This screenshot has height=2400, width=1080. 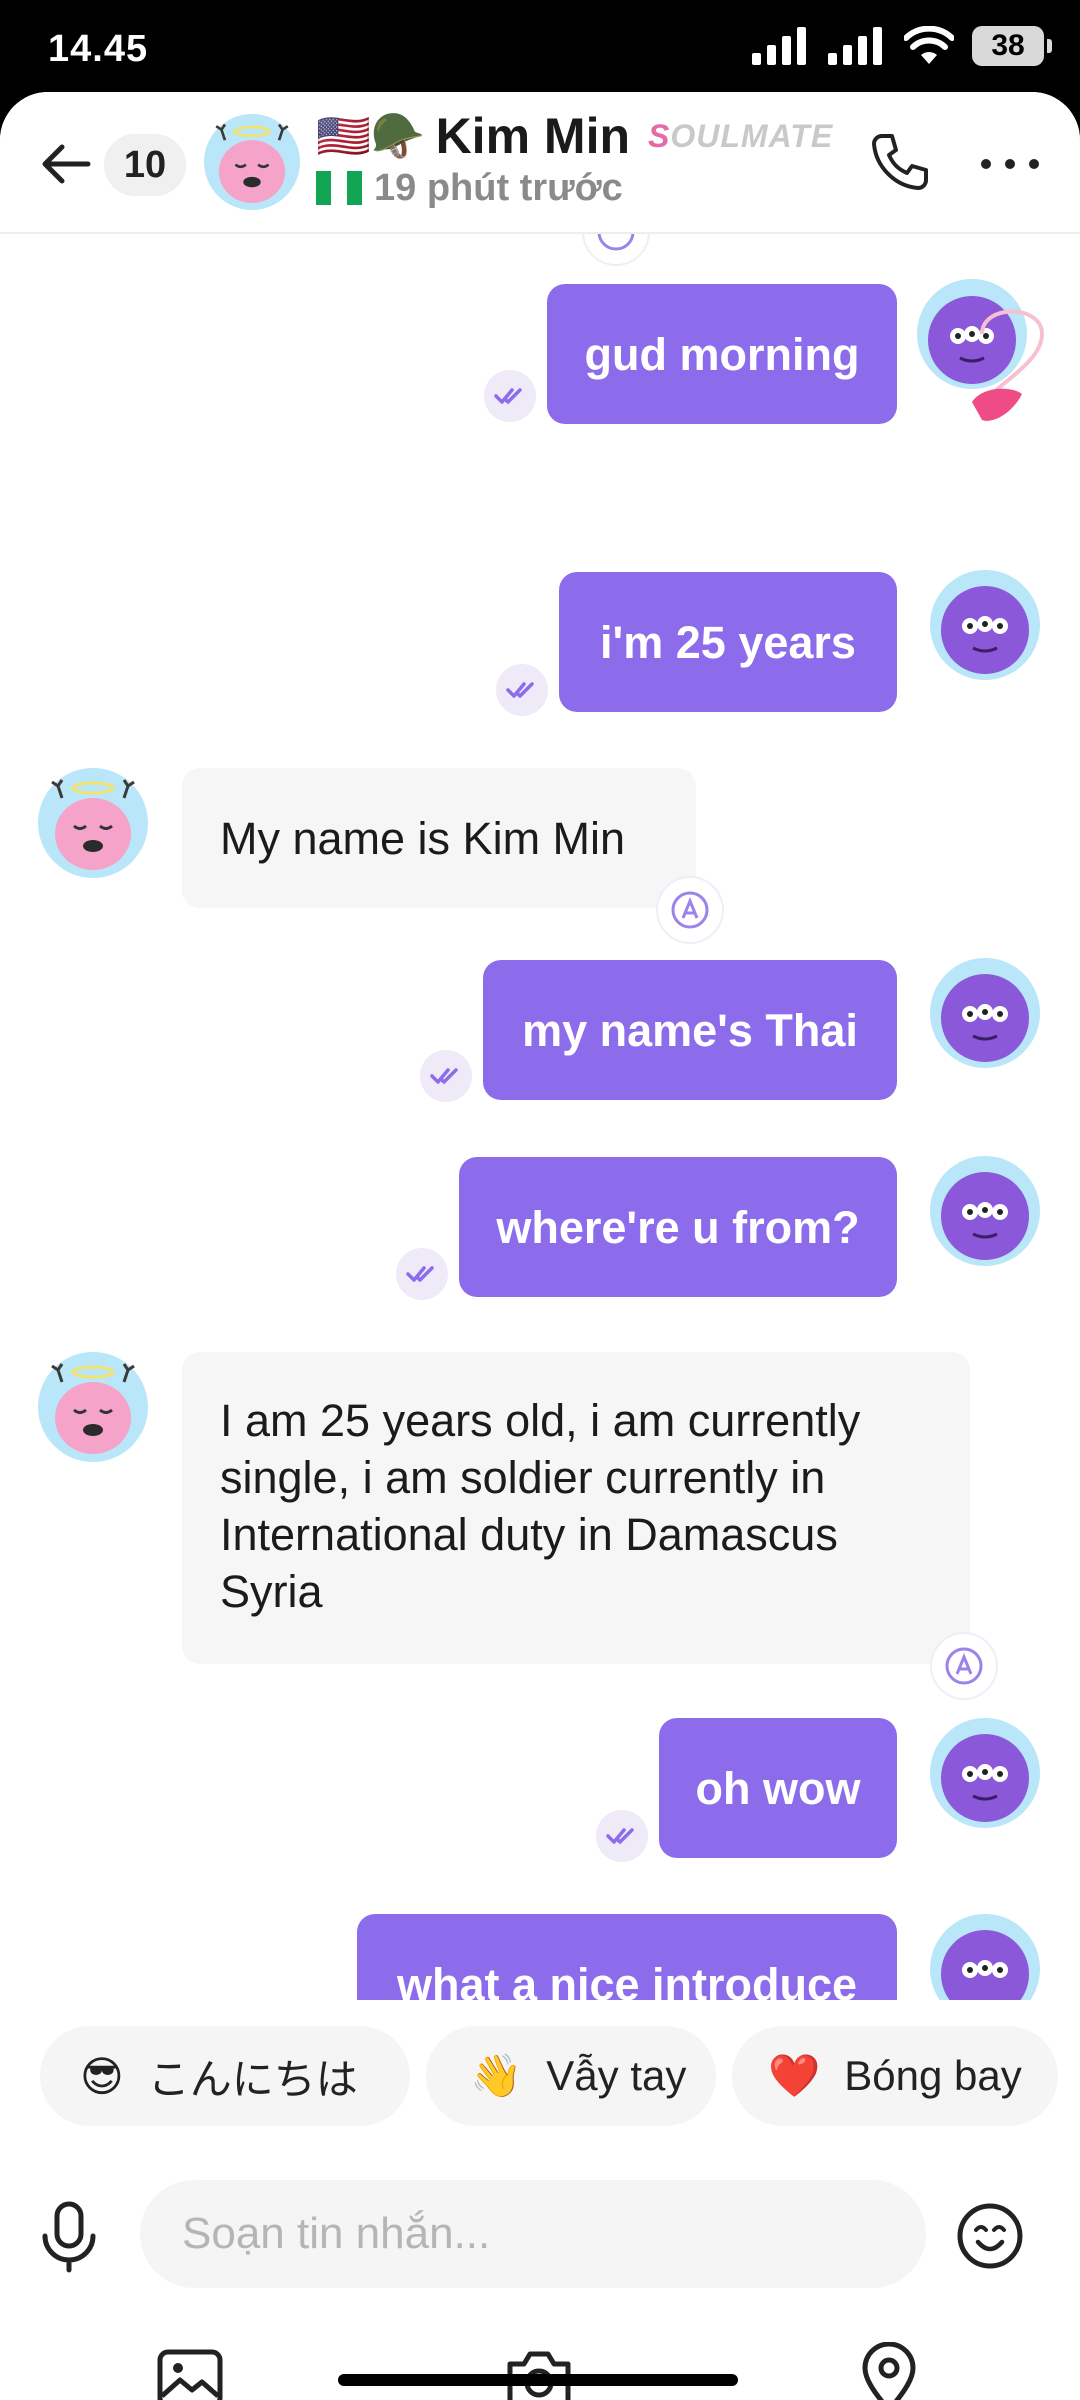 I want to click on camera-icon, so click(x=539, y=2373).